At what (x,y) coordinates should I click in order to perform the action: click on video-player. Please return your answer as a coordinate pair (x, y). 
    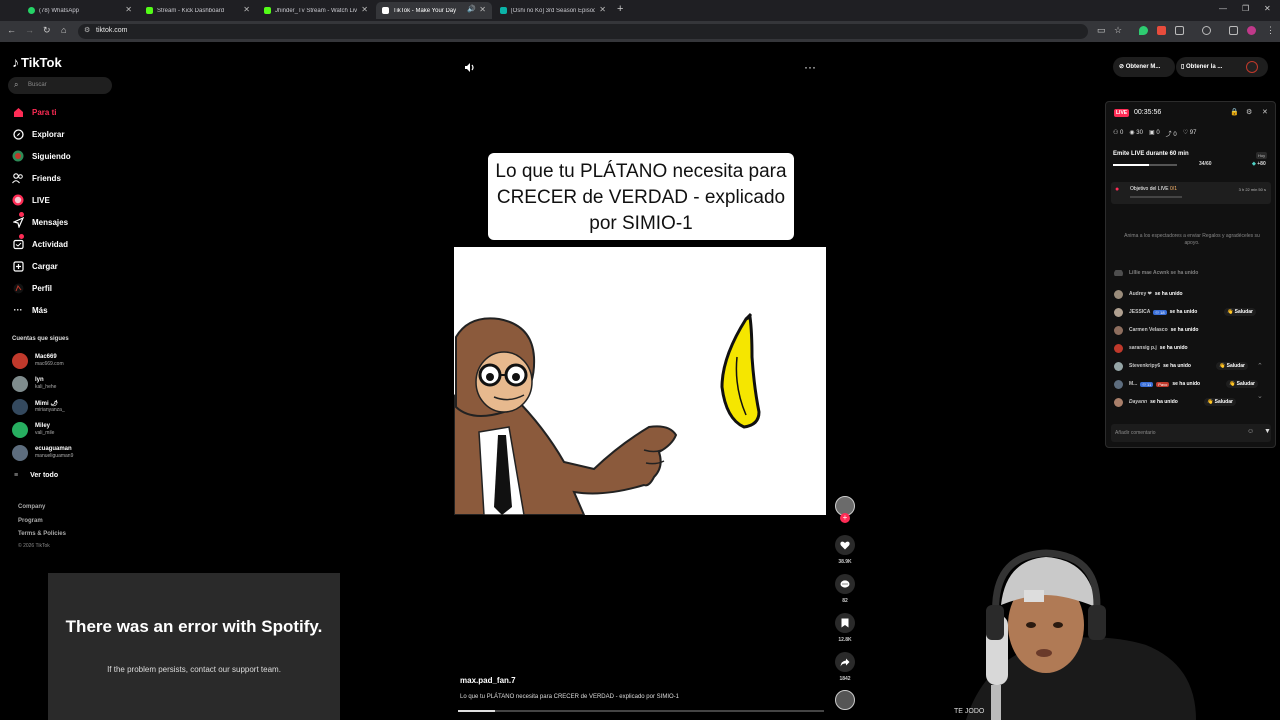
    Looking at the image, I should click on (640, 381).